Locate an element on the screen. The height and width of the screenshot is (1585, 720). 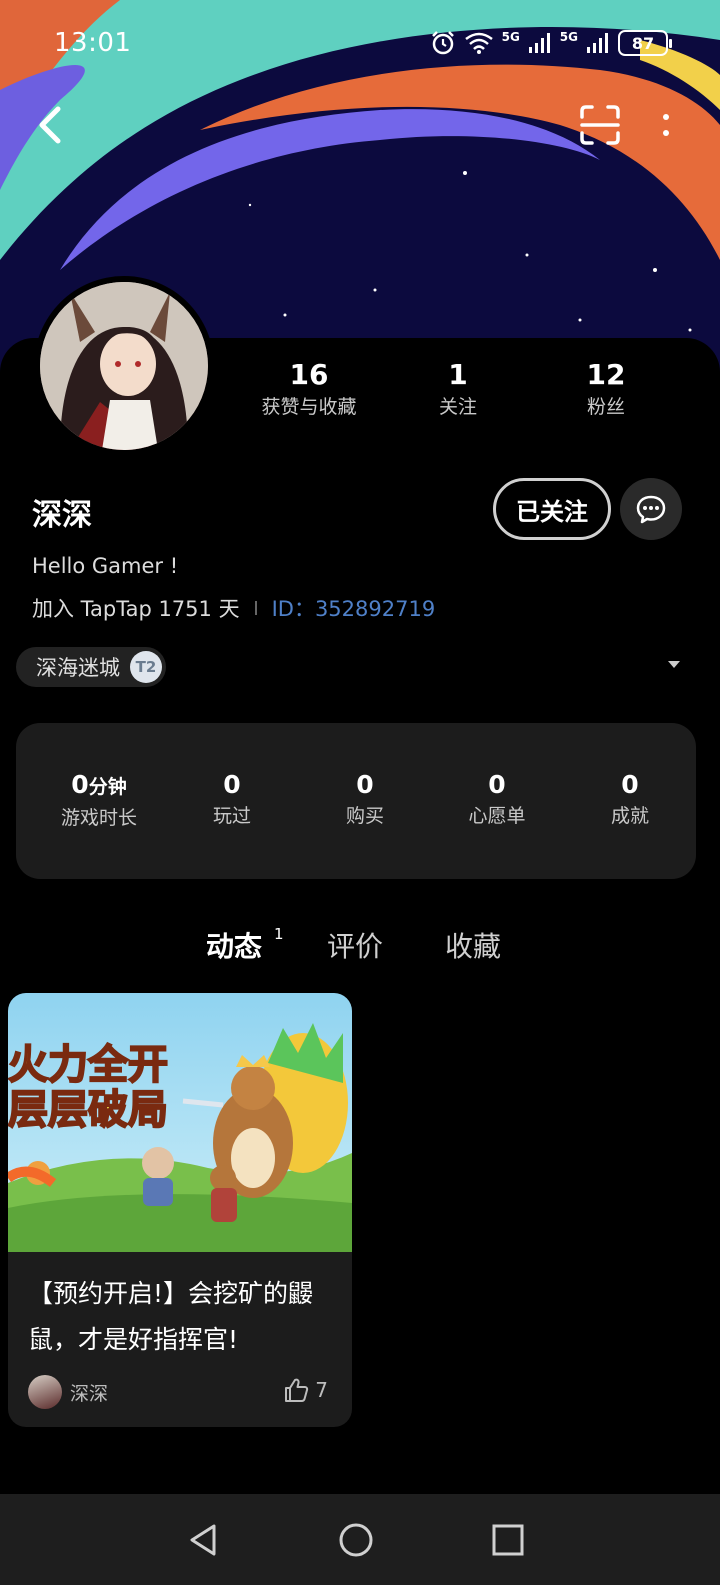
join-info: 加入 TapTap 1751 天 ID：352892719 is located at coordinates (233, 608).